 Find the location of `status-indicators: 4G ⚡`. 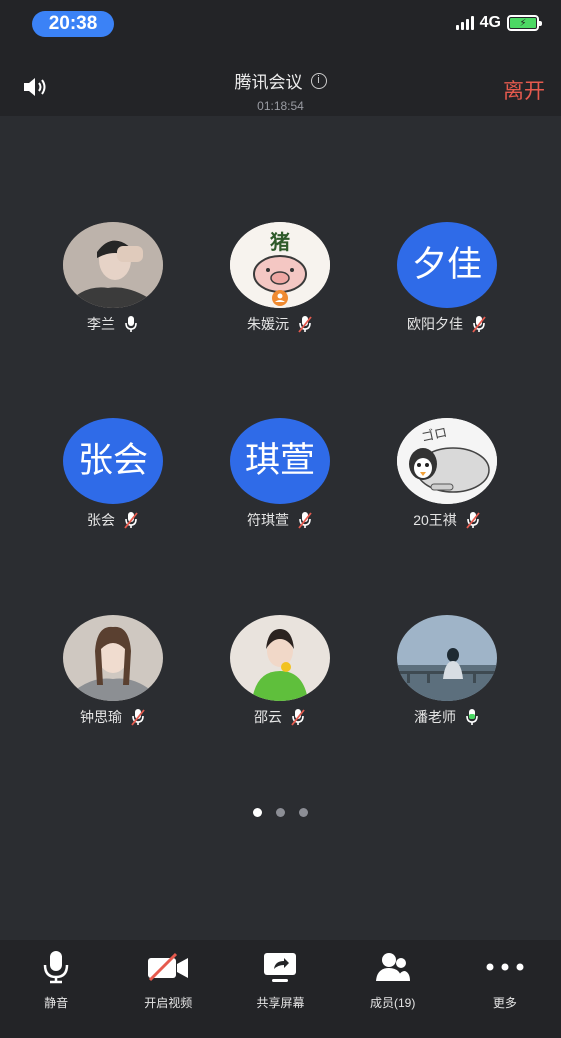

status-indicators: 4G ⚡ is located at coordinates (498, 23).